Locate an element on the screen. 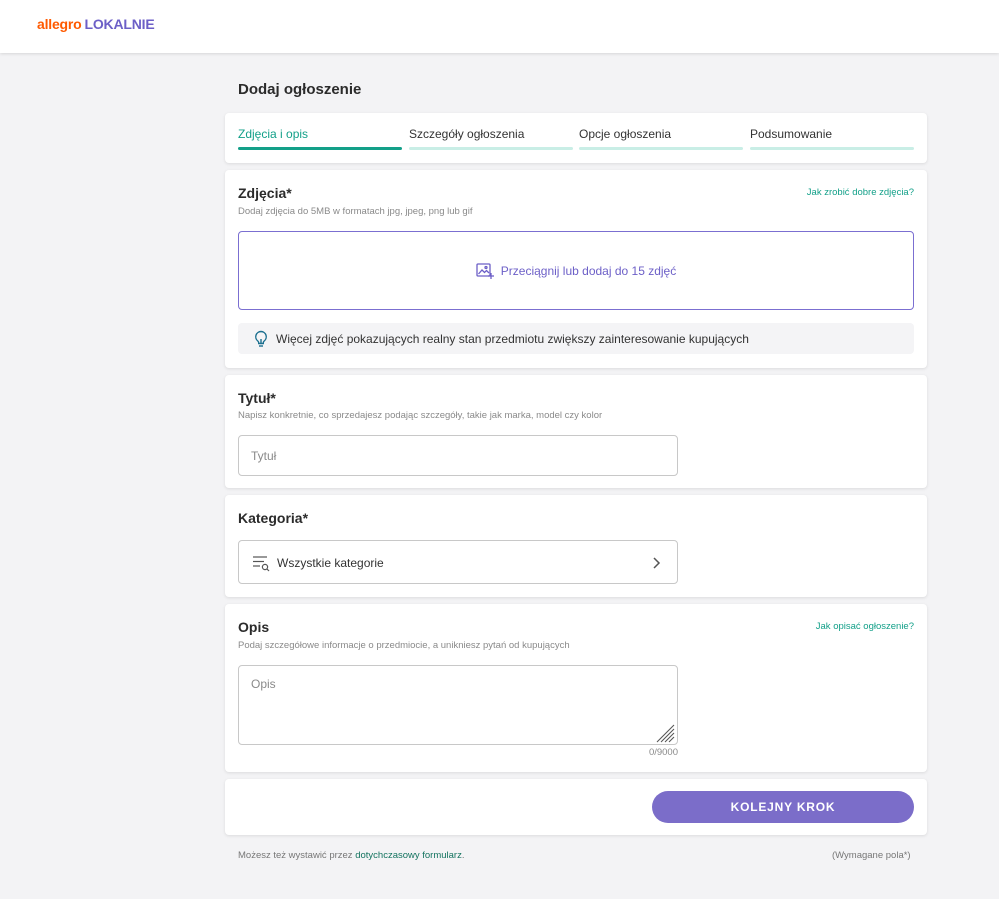  step-label: Szczegóły ogłoszenia is located at coordinates (467, 134).